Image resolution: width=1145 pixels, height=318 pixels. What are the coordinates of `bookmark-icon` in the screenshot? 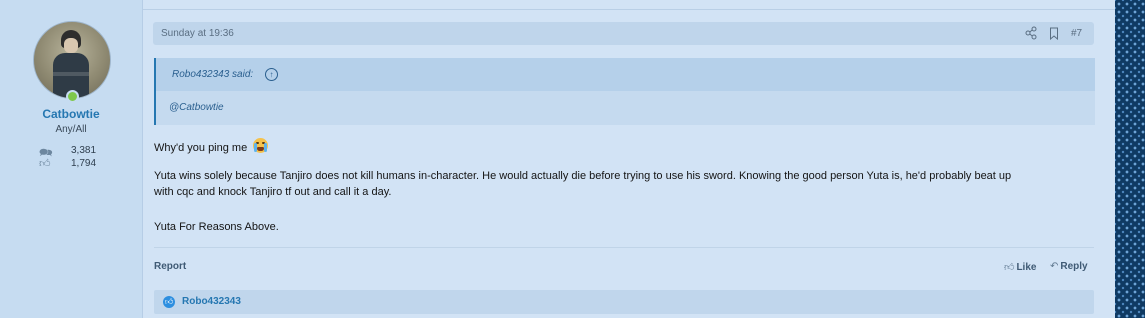 It's located at (1054, 33).